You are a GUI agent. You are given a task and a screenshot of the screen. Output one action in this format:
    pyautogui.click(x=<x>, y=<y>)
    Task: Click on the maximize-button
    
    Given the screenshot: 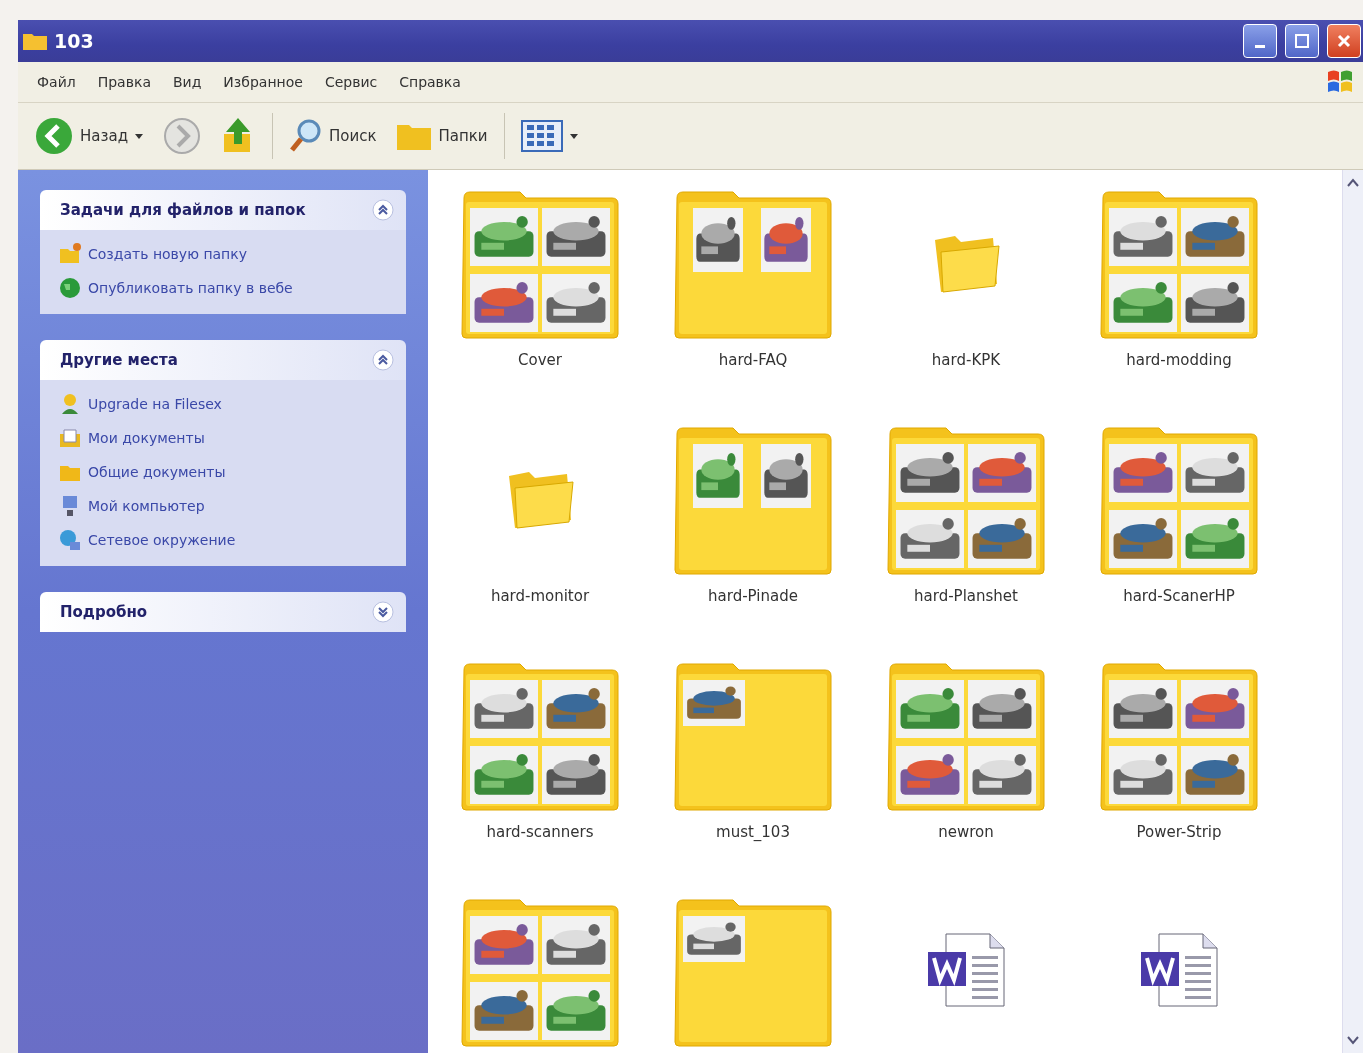 What is the action you would take?
    pyautogui.click(x=1302, y=41)
    